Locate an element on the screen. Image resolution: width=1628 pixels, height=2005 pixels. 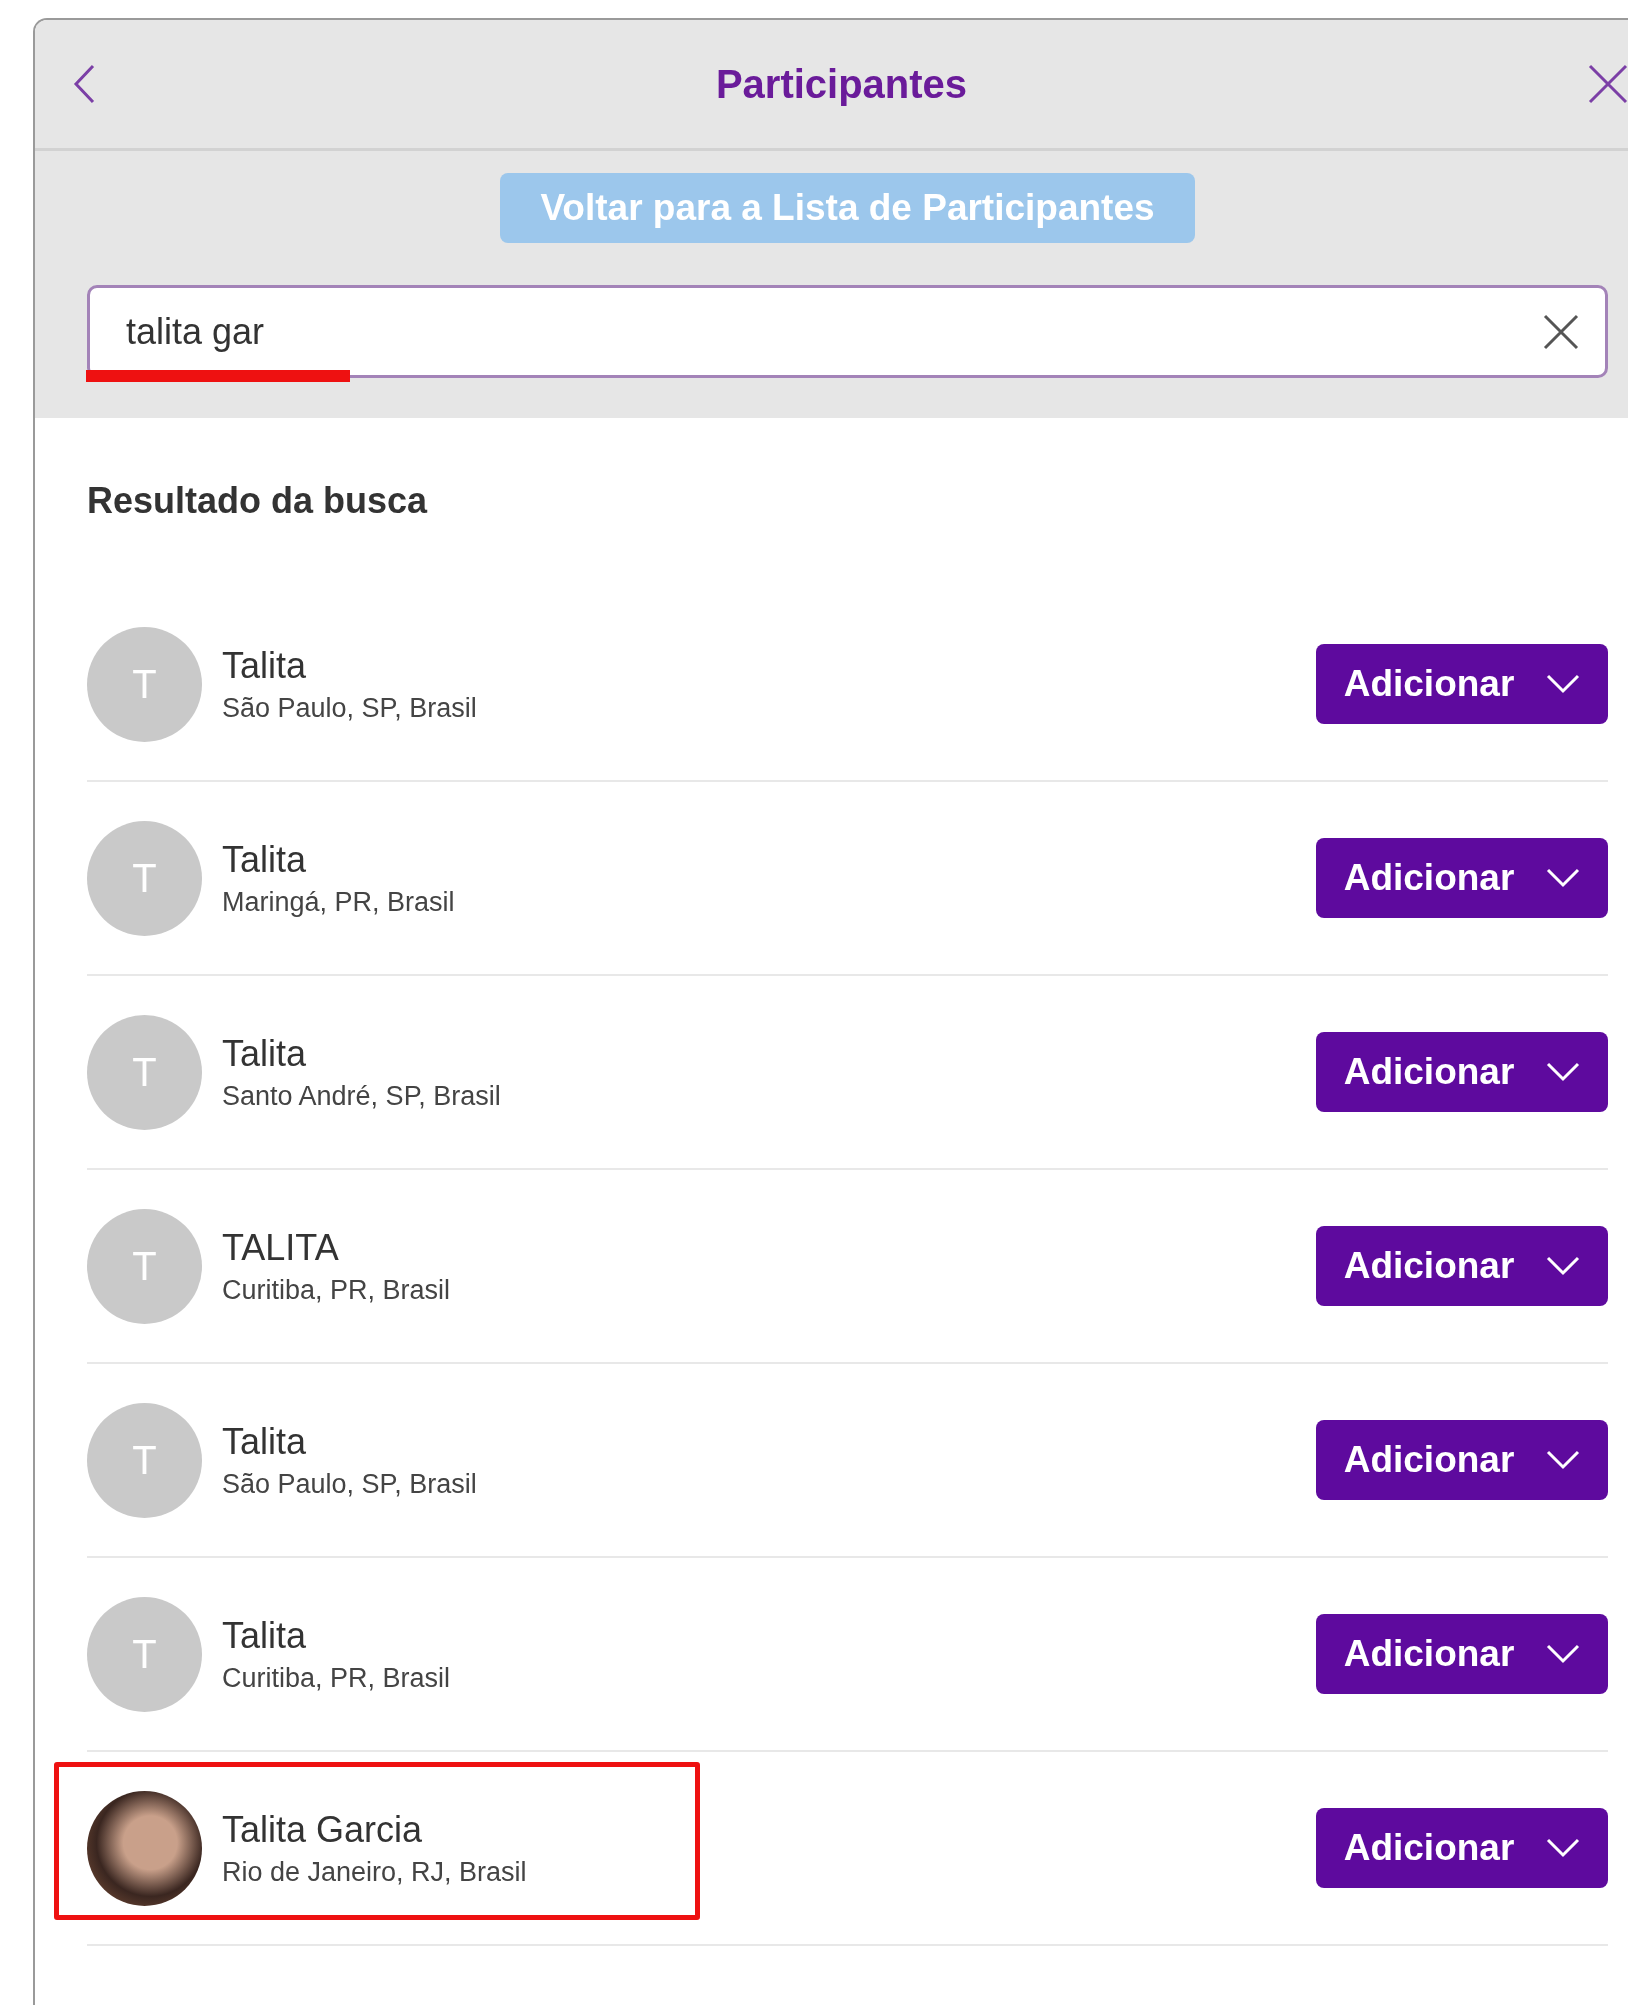
close-icon is located at coordinates (1608, 84).